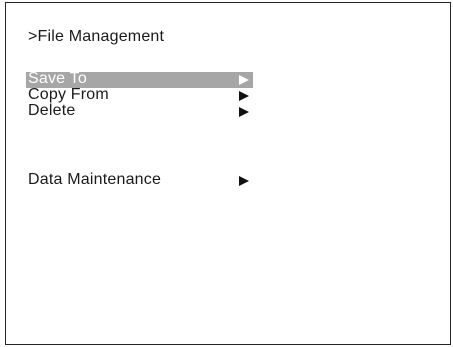 The width and height of the screenshot is (453, 347). What do you see at coordinates (57, 78) in the screenshot?
I see `menu-item-label: Save To` at bounding box center [57, 78].